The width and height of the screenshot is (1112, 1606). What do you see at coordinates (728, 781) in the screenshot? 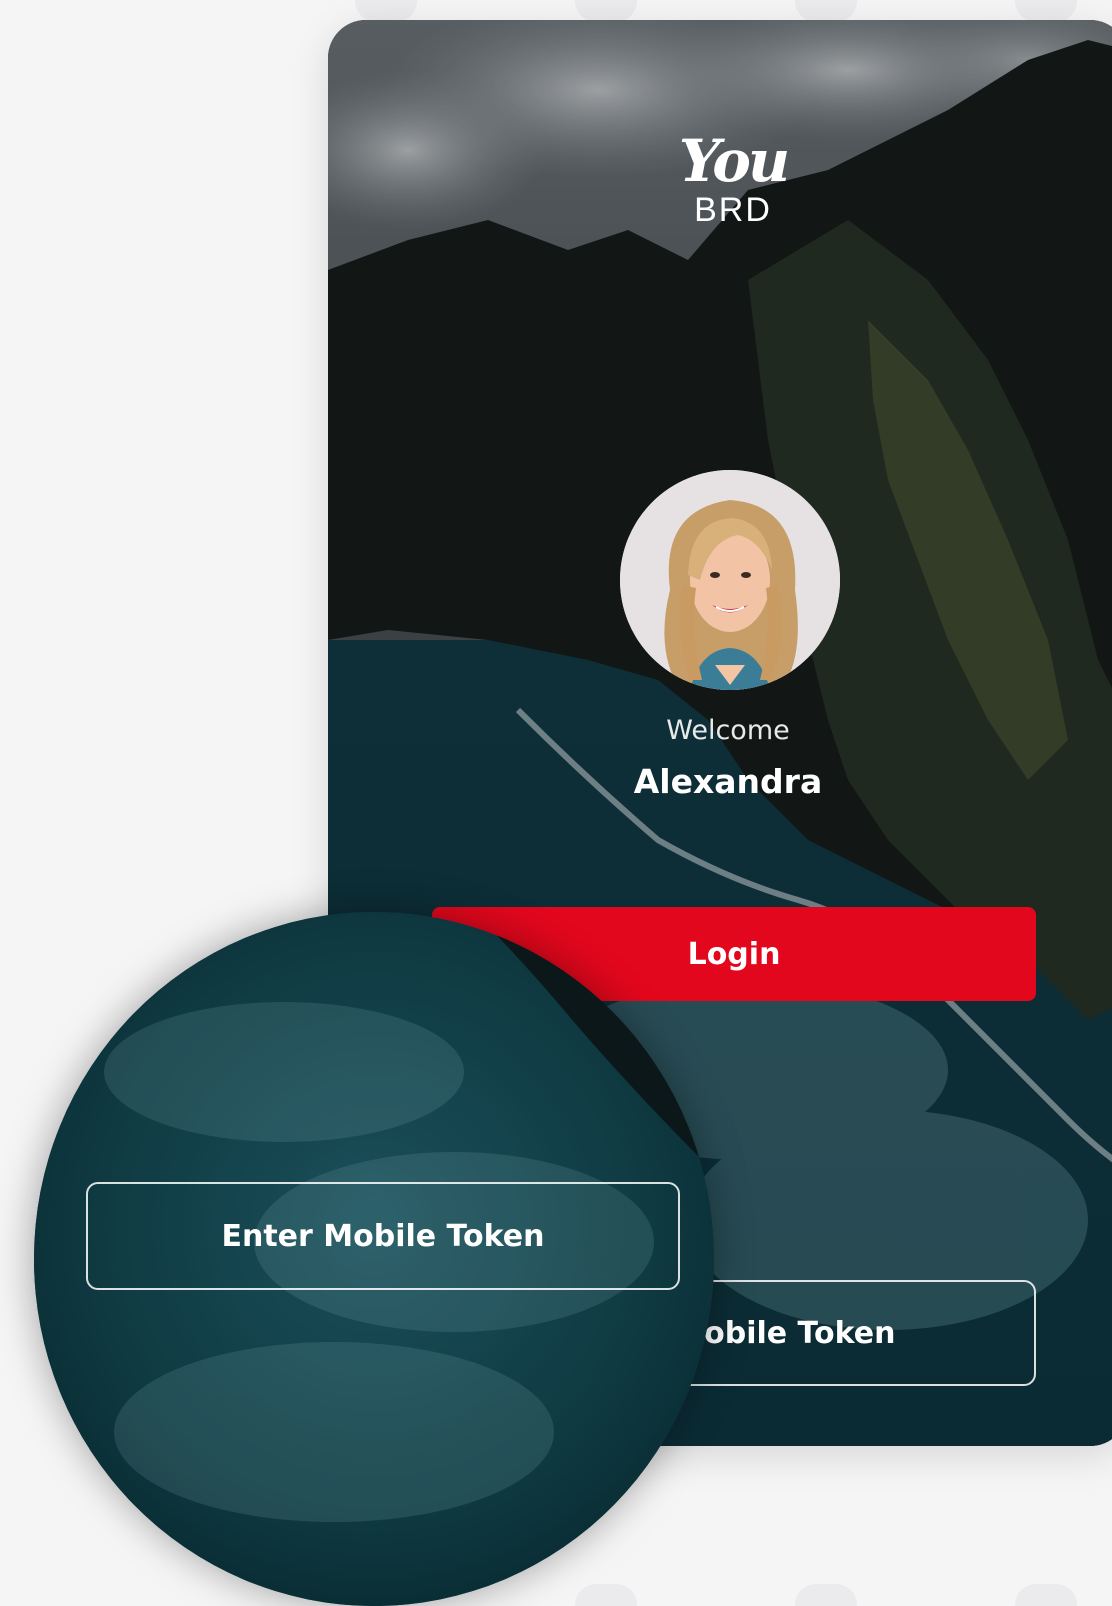
I see `user-name: Alexandra` at bounding box center [728, 781].